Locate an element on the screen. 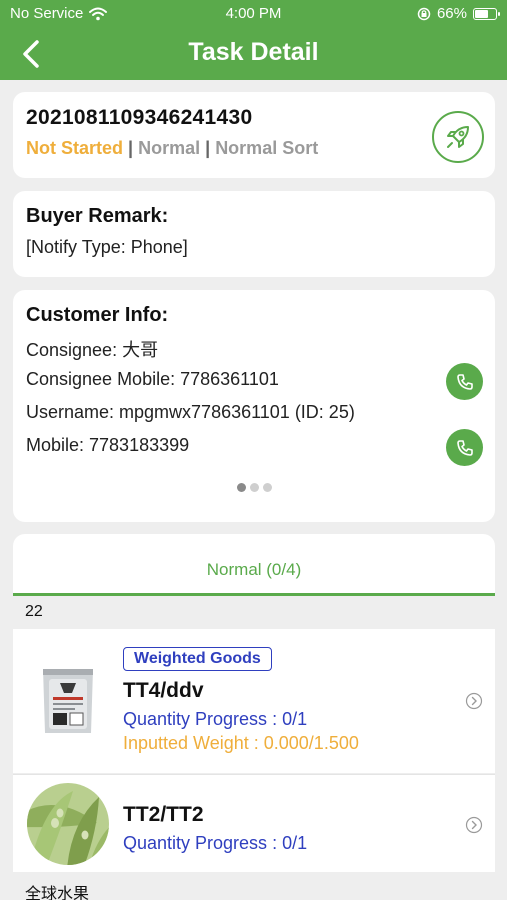 The width and height of the screenshot is (507, 900). buyer-remark-card: Buyer Remark: [Notify Type: Phone] is located at coordinates (254, 234).